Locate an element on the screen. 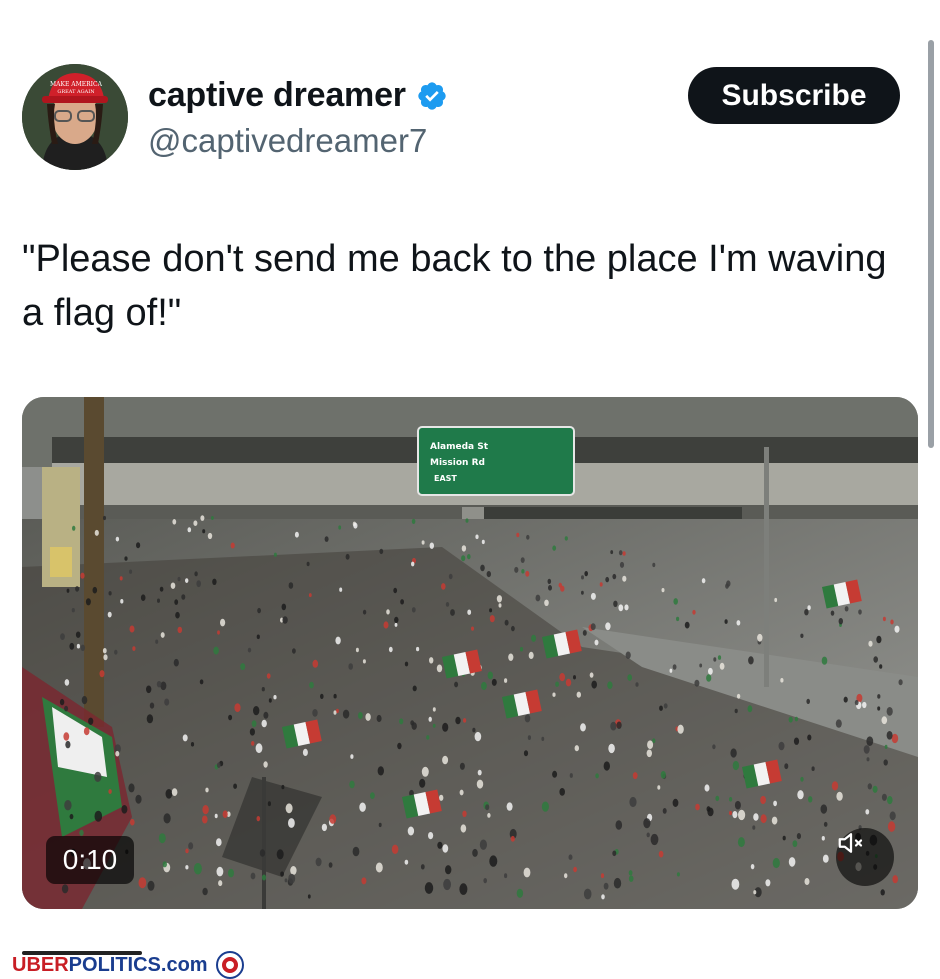  scrollbar is located at coordinates (931, 244).